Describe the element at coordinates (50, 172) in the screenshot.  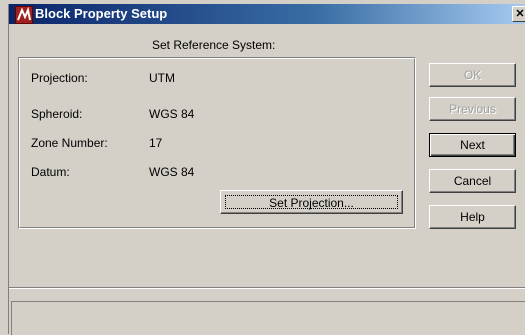
I see `datum-label: Datum:` at that location.